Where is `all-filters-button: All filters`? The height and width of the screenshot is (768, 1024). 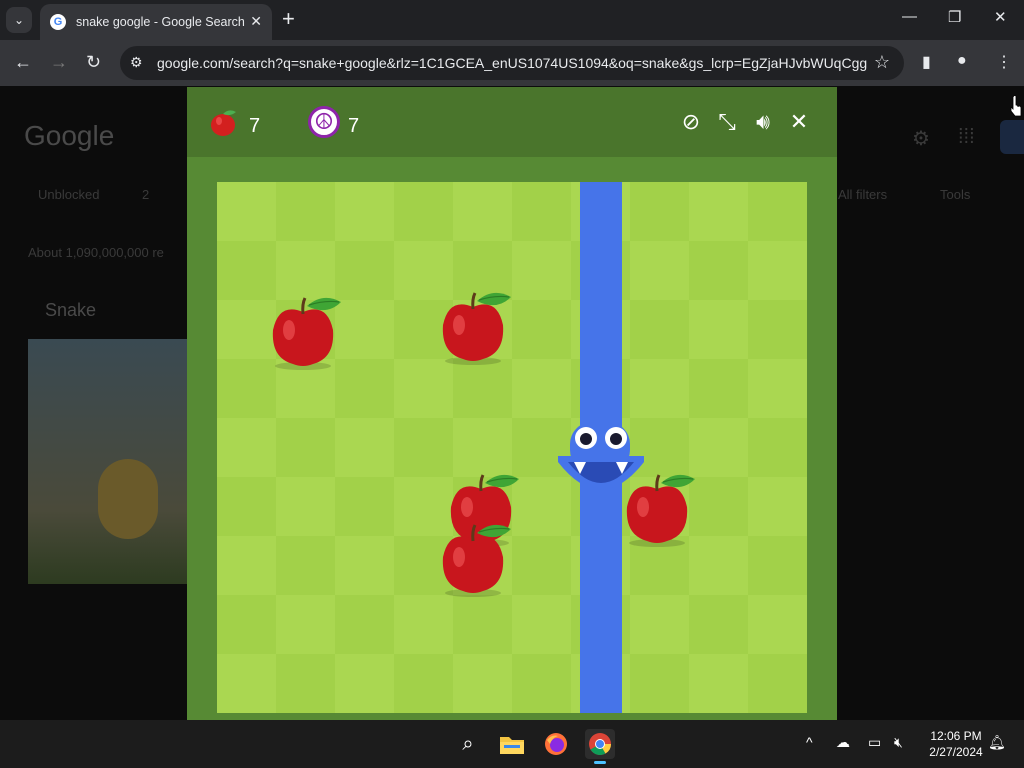
all-filters-button: All filters is located at coordinates (862, 194).